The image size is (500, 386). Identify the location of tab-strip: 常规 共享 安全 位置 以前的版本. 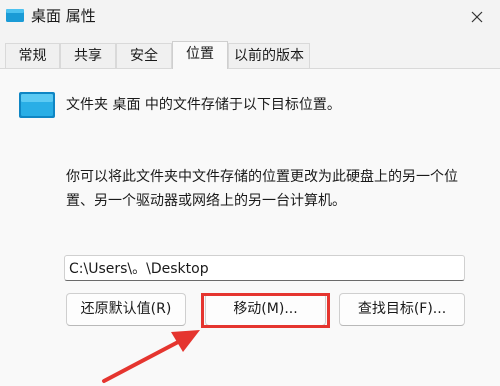
(250, 55).